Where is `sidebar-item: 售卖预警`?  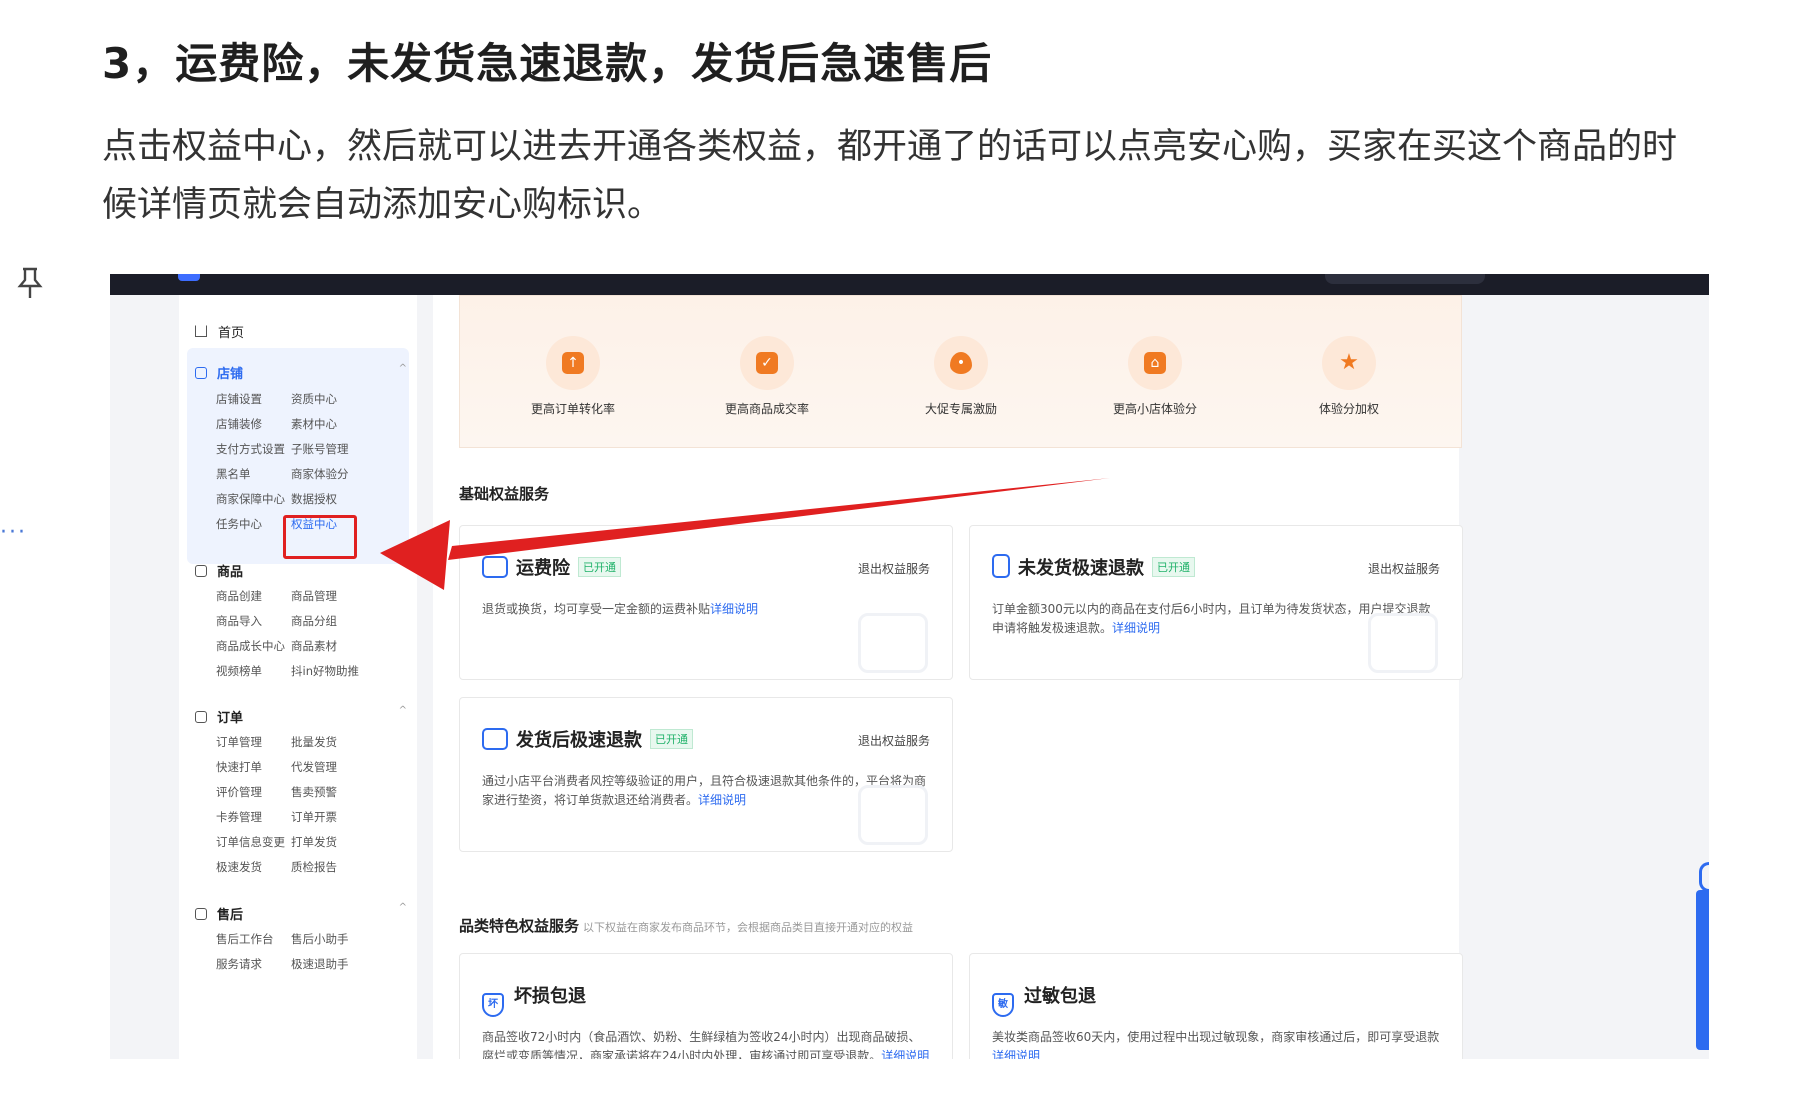 sidebar-item: 售卖预警 is located at coordinates (314, 792).